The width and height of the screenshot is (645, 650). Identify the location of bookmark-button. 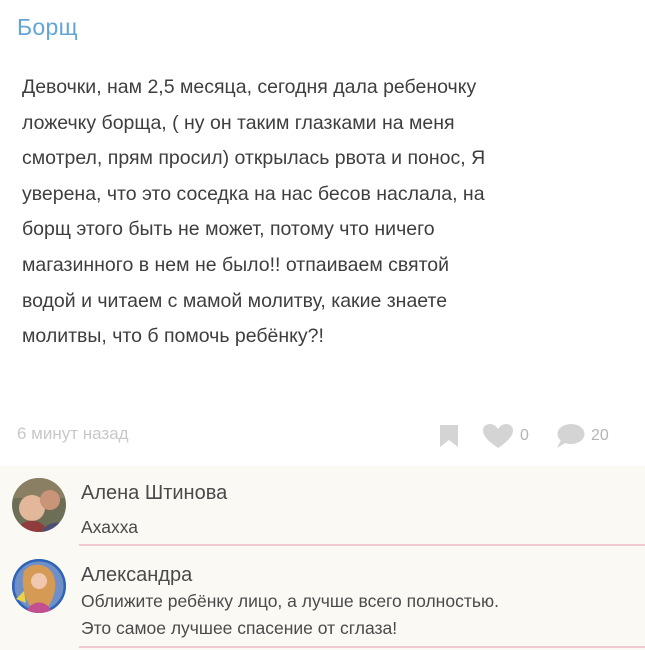
(449, 436).